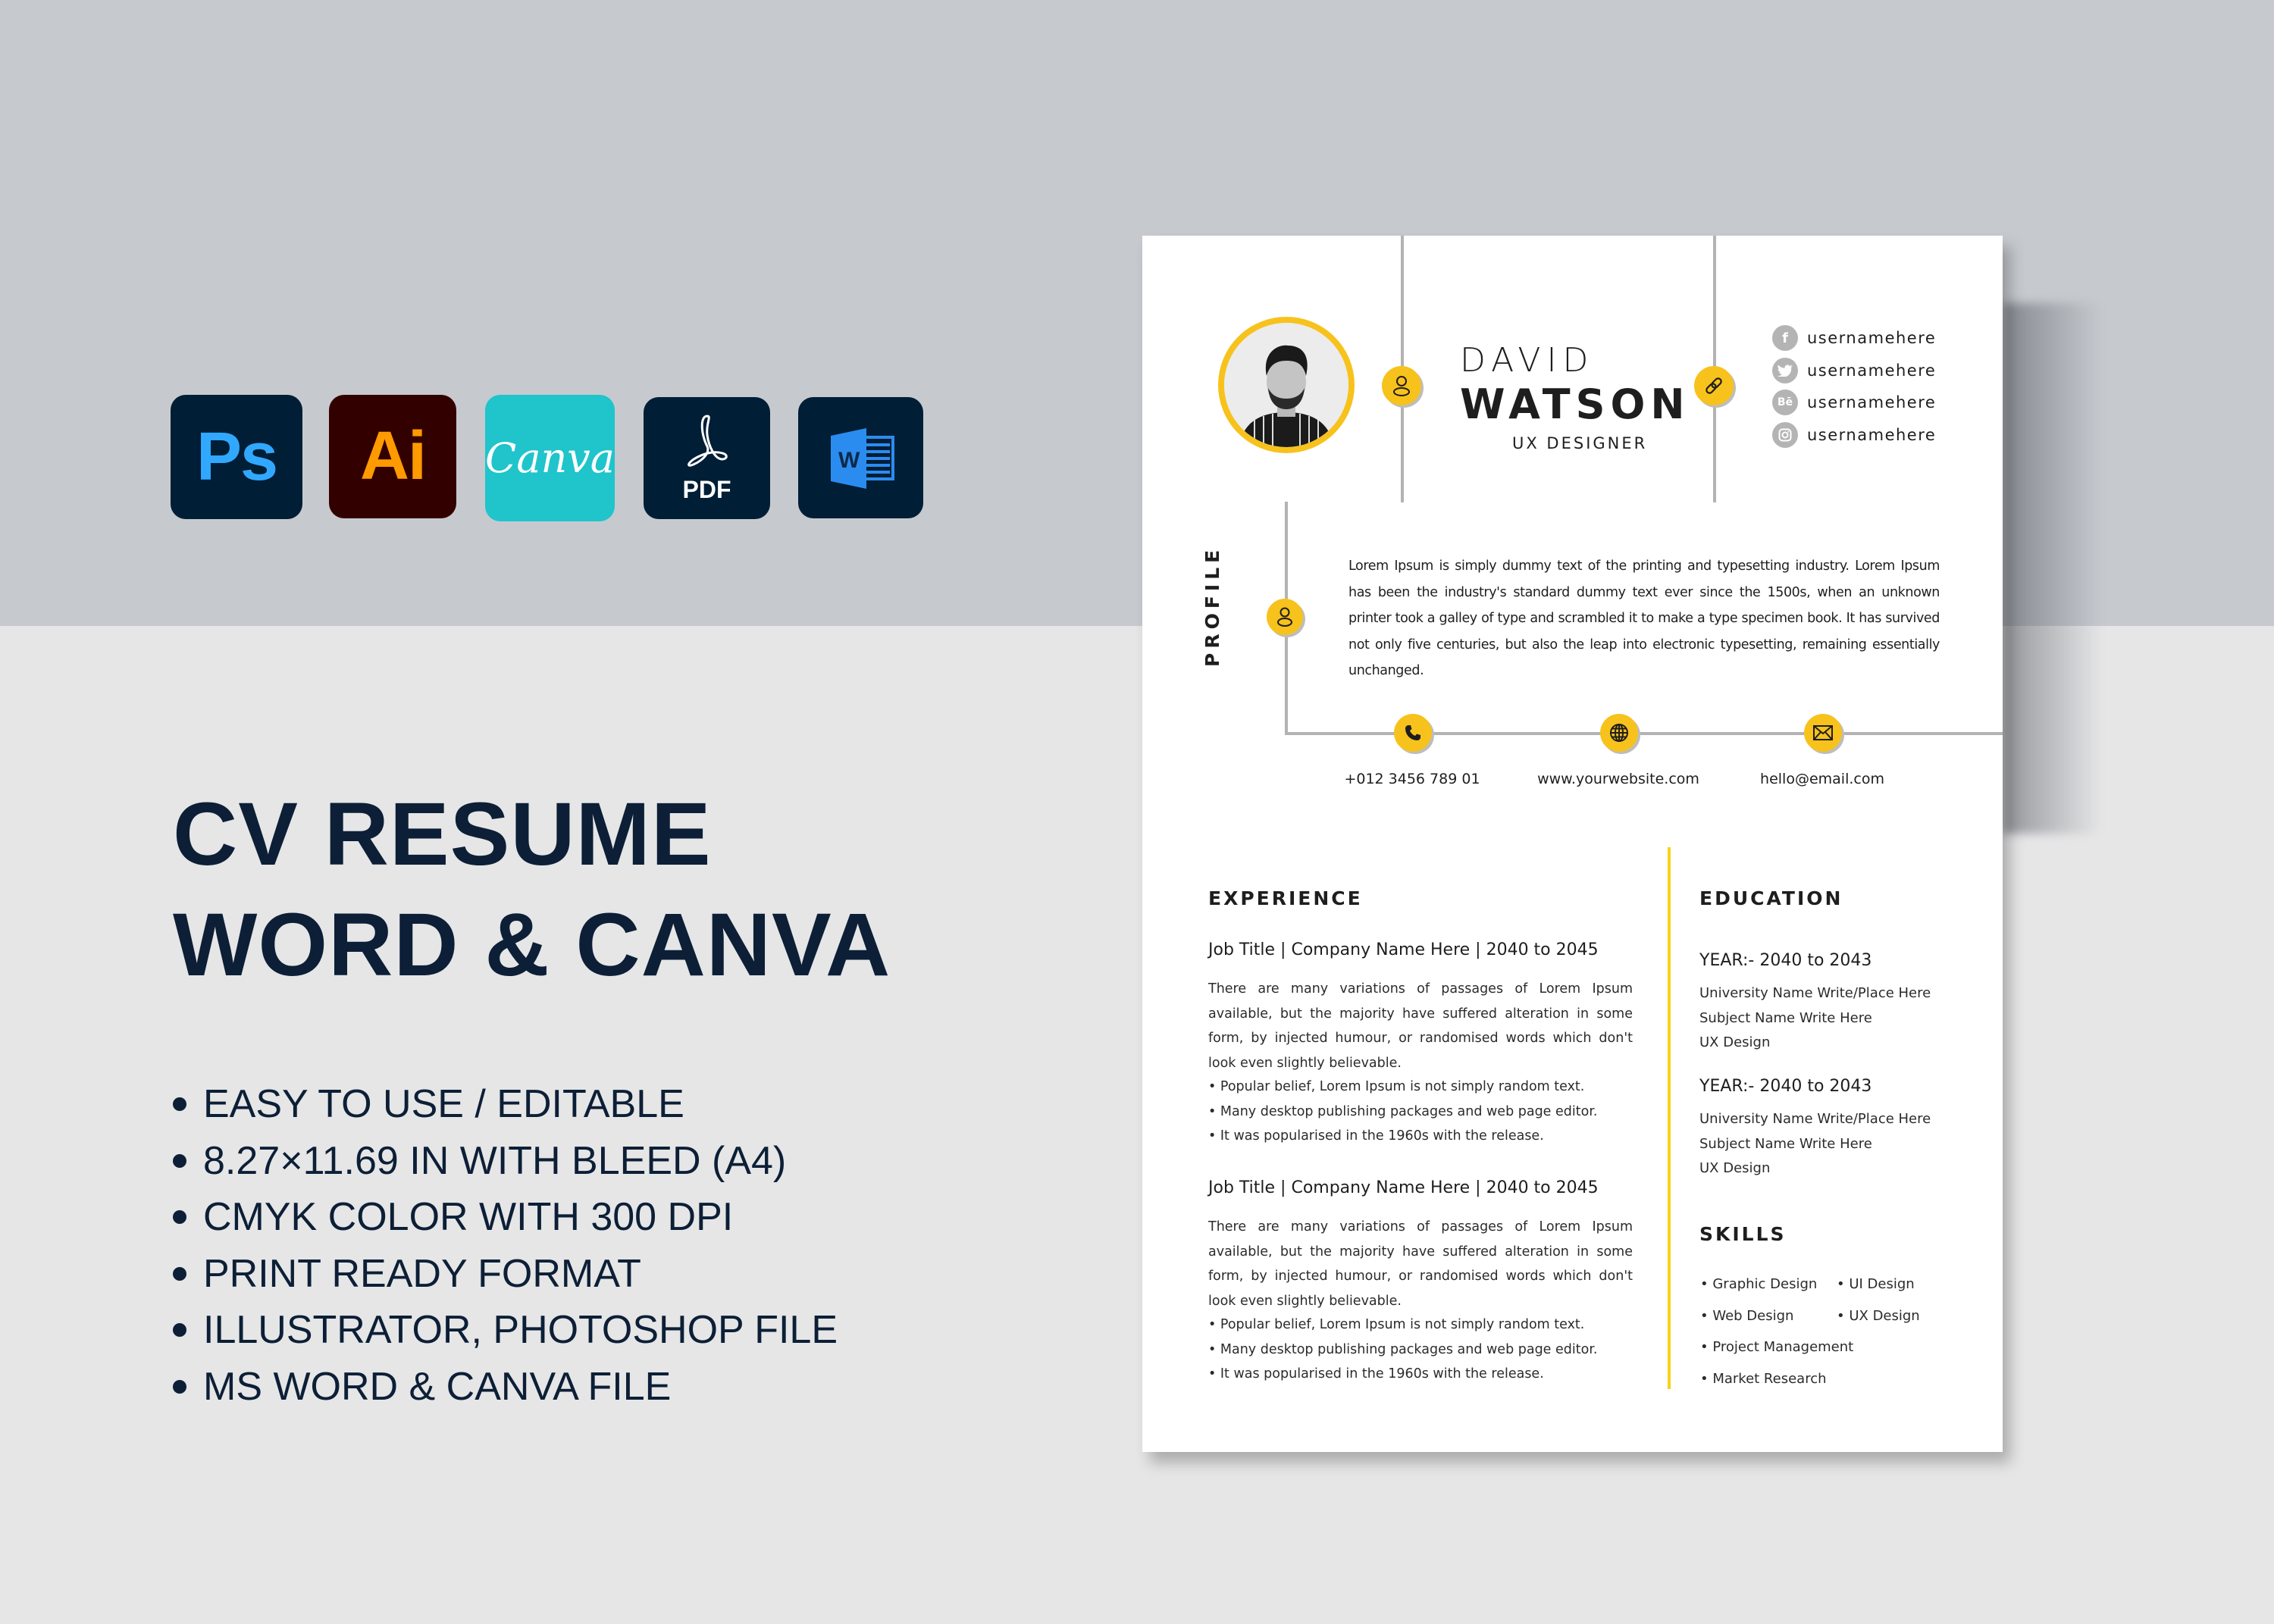  What do you see at coordinates (1743, 1234) in the screenshot?
I see `skills-title: SKILLS` at bounding box center [1743, 1234].